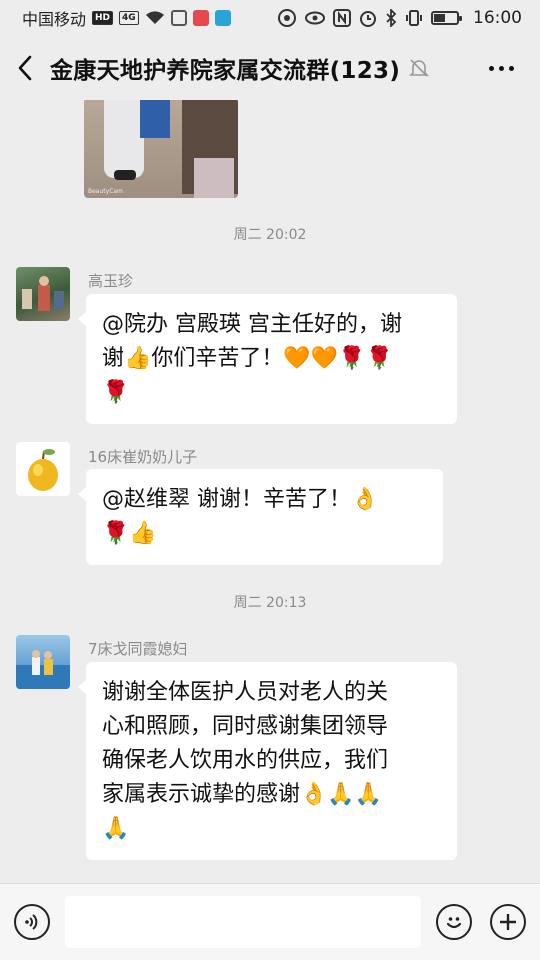 The image size is (540, 960). I want to click on status-bar: 中国移动 HD 4G 16:00, so click(270, 18).